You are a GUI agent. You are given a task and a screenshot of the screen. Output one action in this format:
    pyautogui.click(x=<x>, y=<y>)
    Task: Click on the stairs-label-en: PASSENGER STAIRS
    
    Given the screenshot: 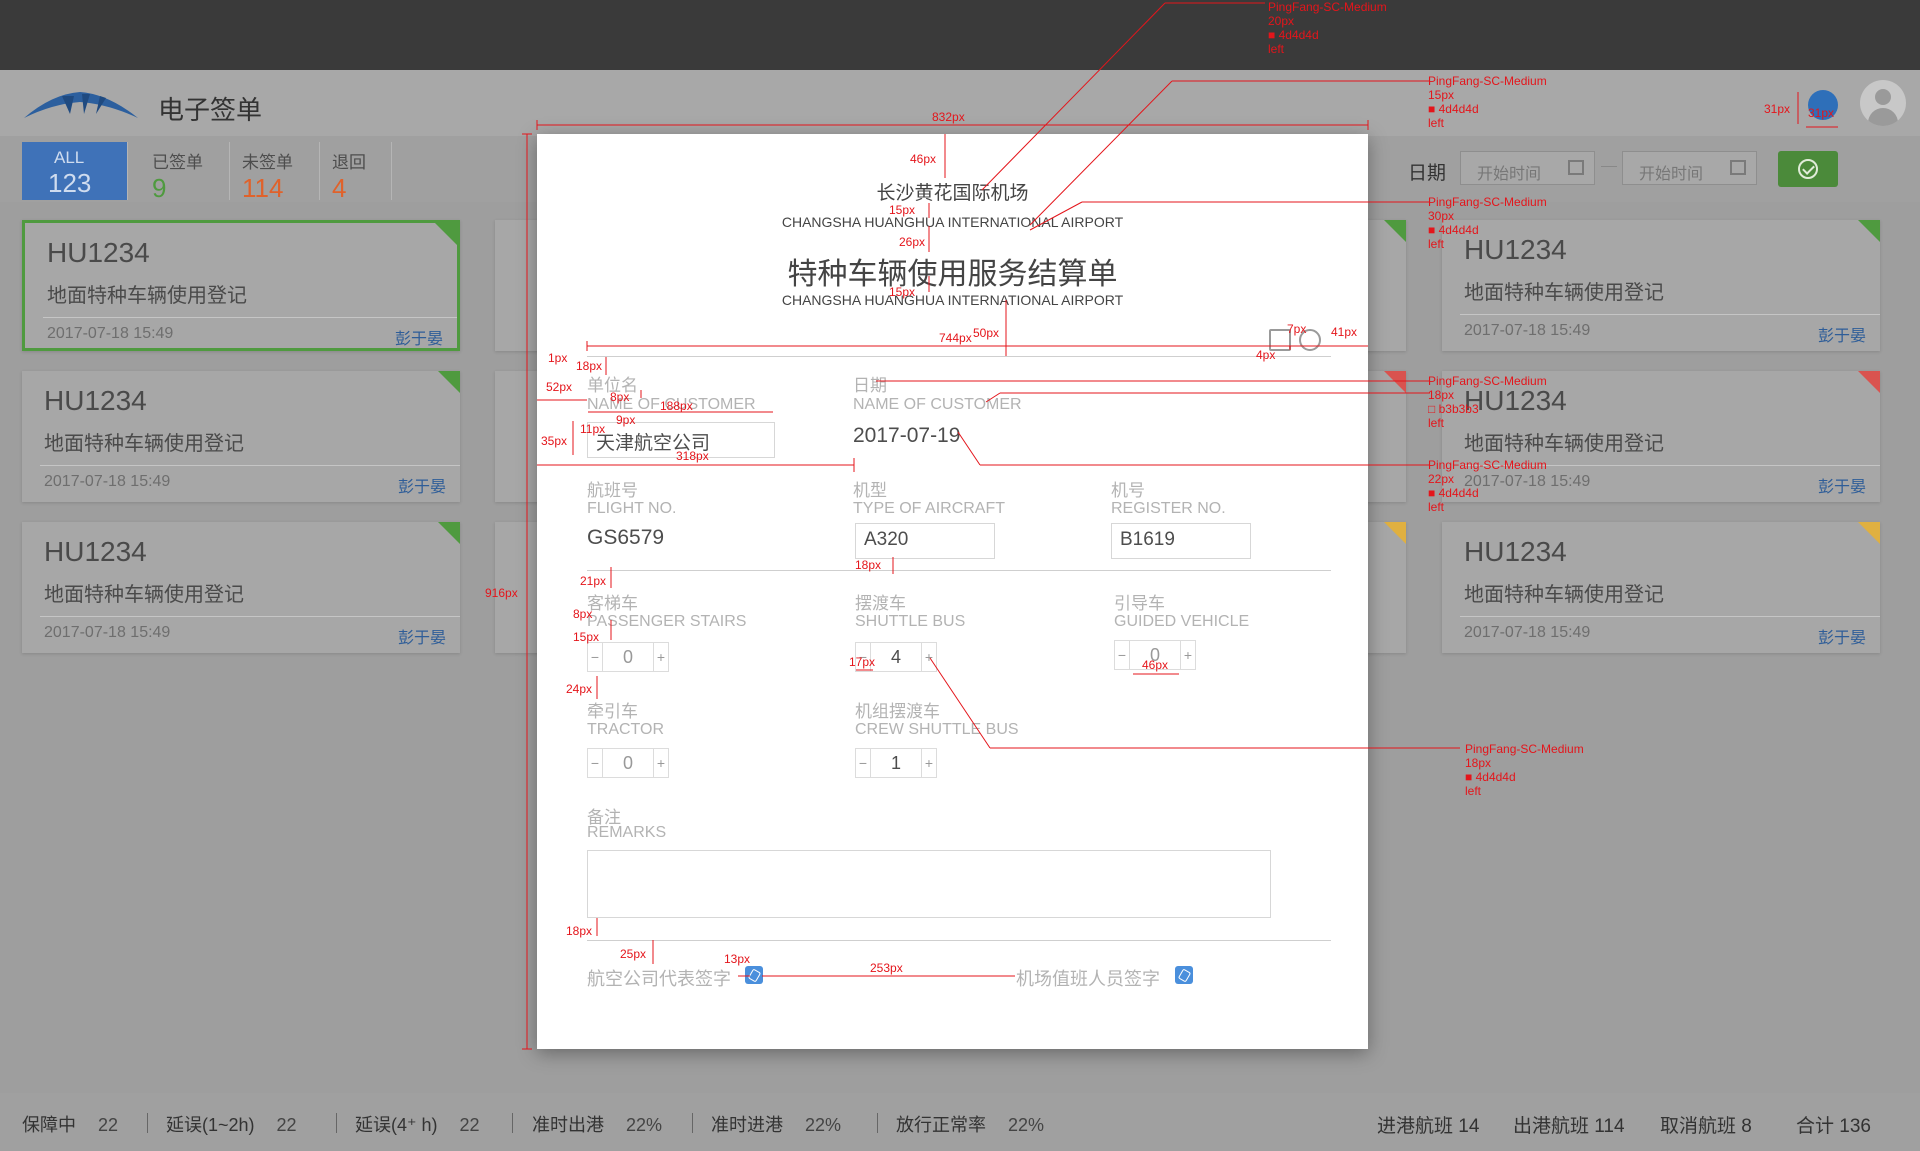 What is the action you would take?
    pyautogui.click(x=667, y=621)
    